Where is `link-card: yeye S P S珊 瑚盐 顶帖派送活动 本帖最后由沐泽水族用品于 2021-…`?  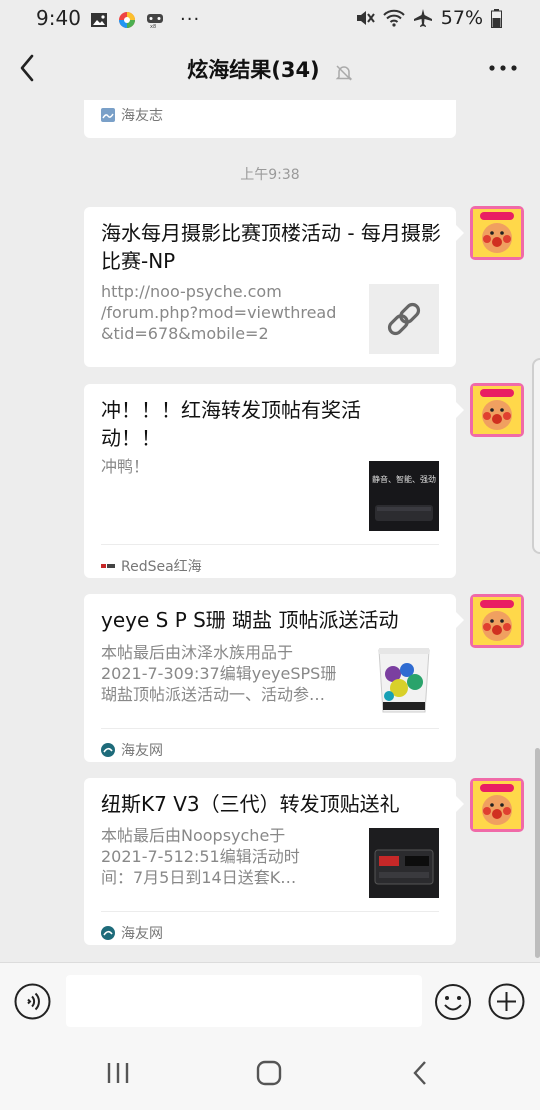
link-card: yeye S P S珊 瑚盐 顶帖派送活动 本帖最后由沐泽水族用品于 2021-… is located at coordinates (274, 678).